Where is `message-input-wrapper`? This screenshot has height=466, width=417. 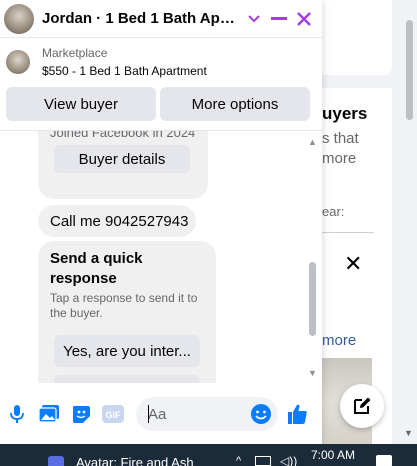
message-input-wrapper is located at coordinates (207, 414).